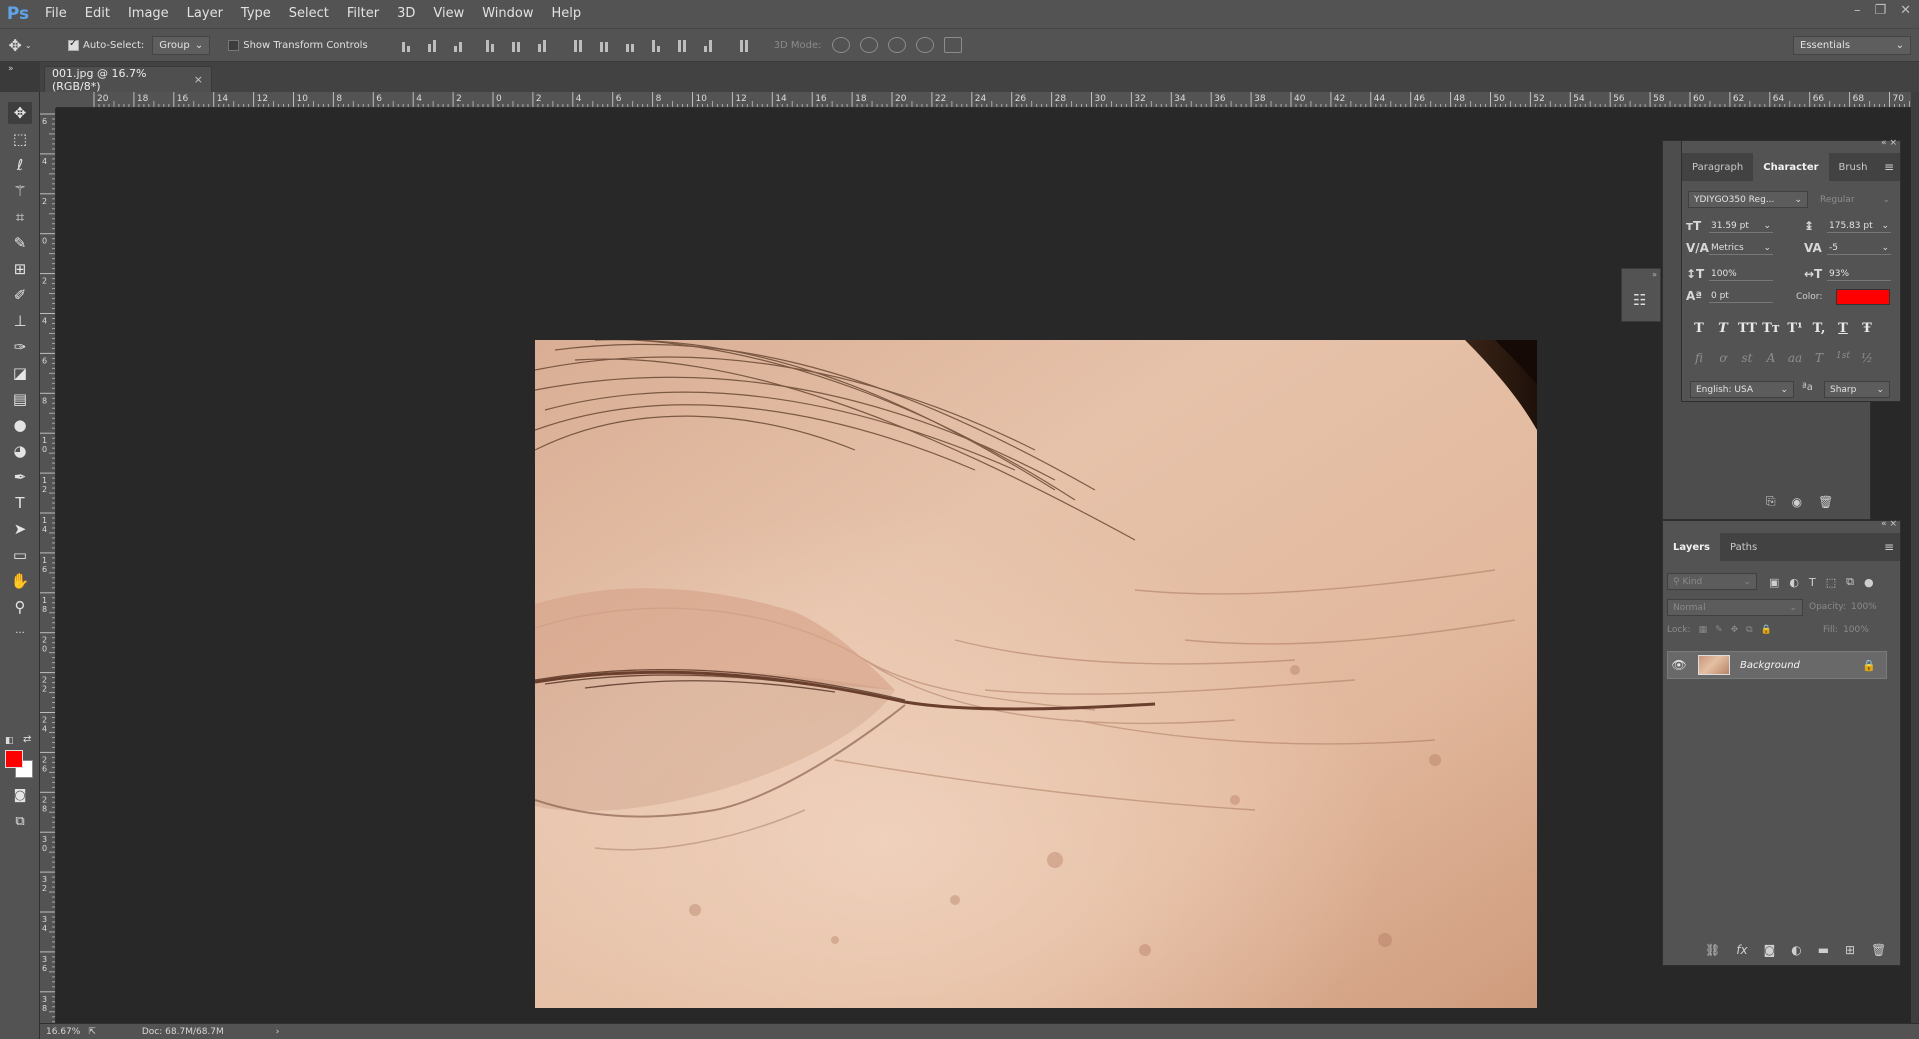 This screenshot has width=1919, height=1039. What do you see at coordinates (198, 79) in the screenshot?
I see `close-tab-icon: ×` at bounding box center [198, 79].